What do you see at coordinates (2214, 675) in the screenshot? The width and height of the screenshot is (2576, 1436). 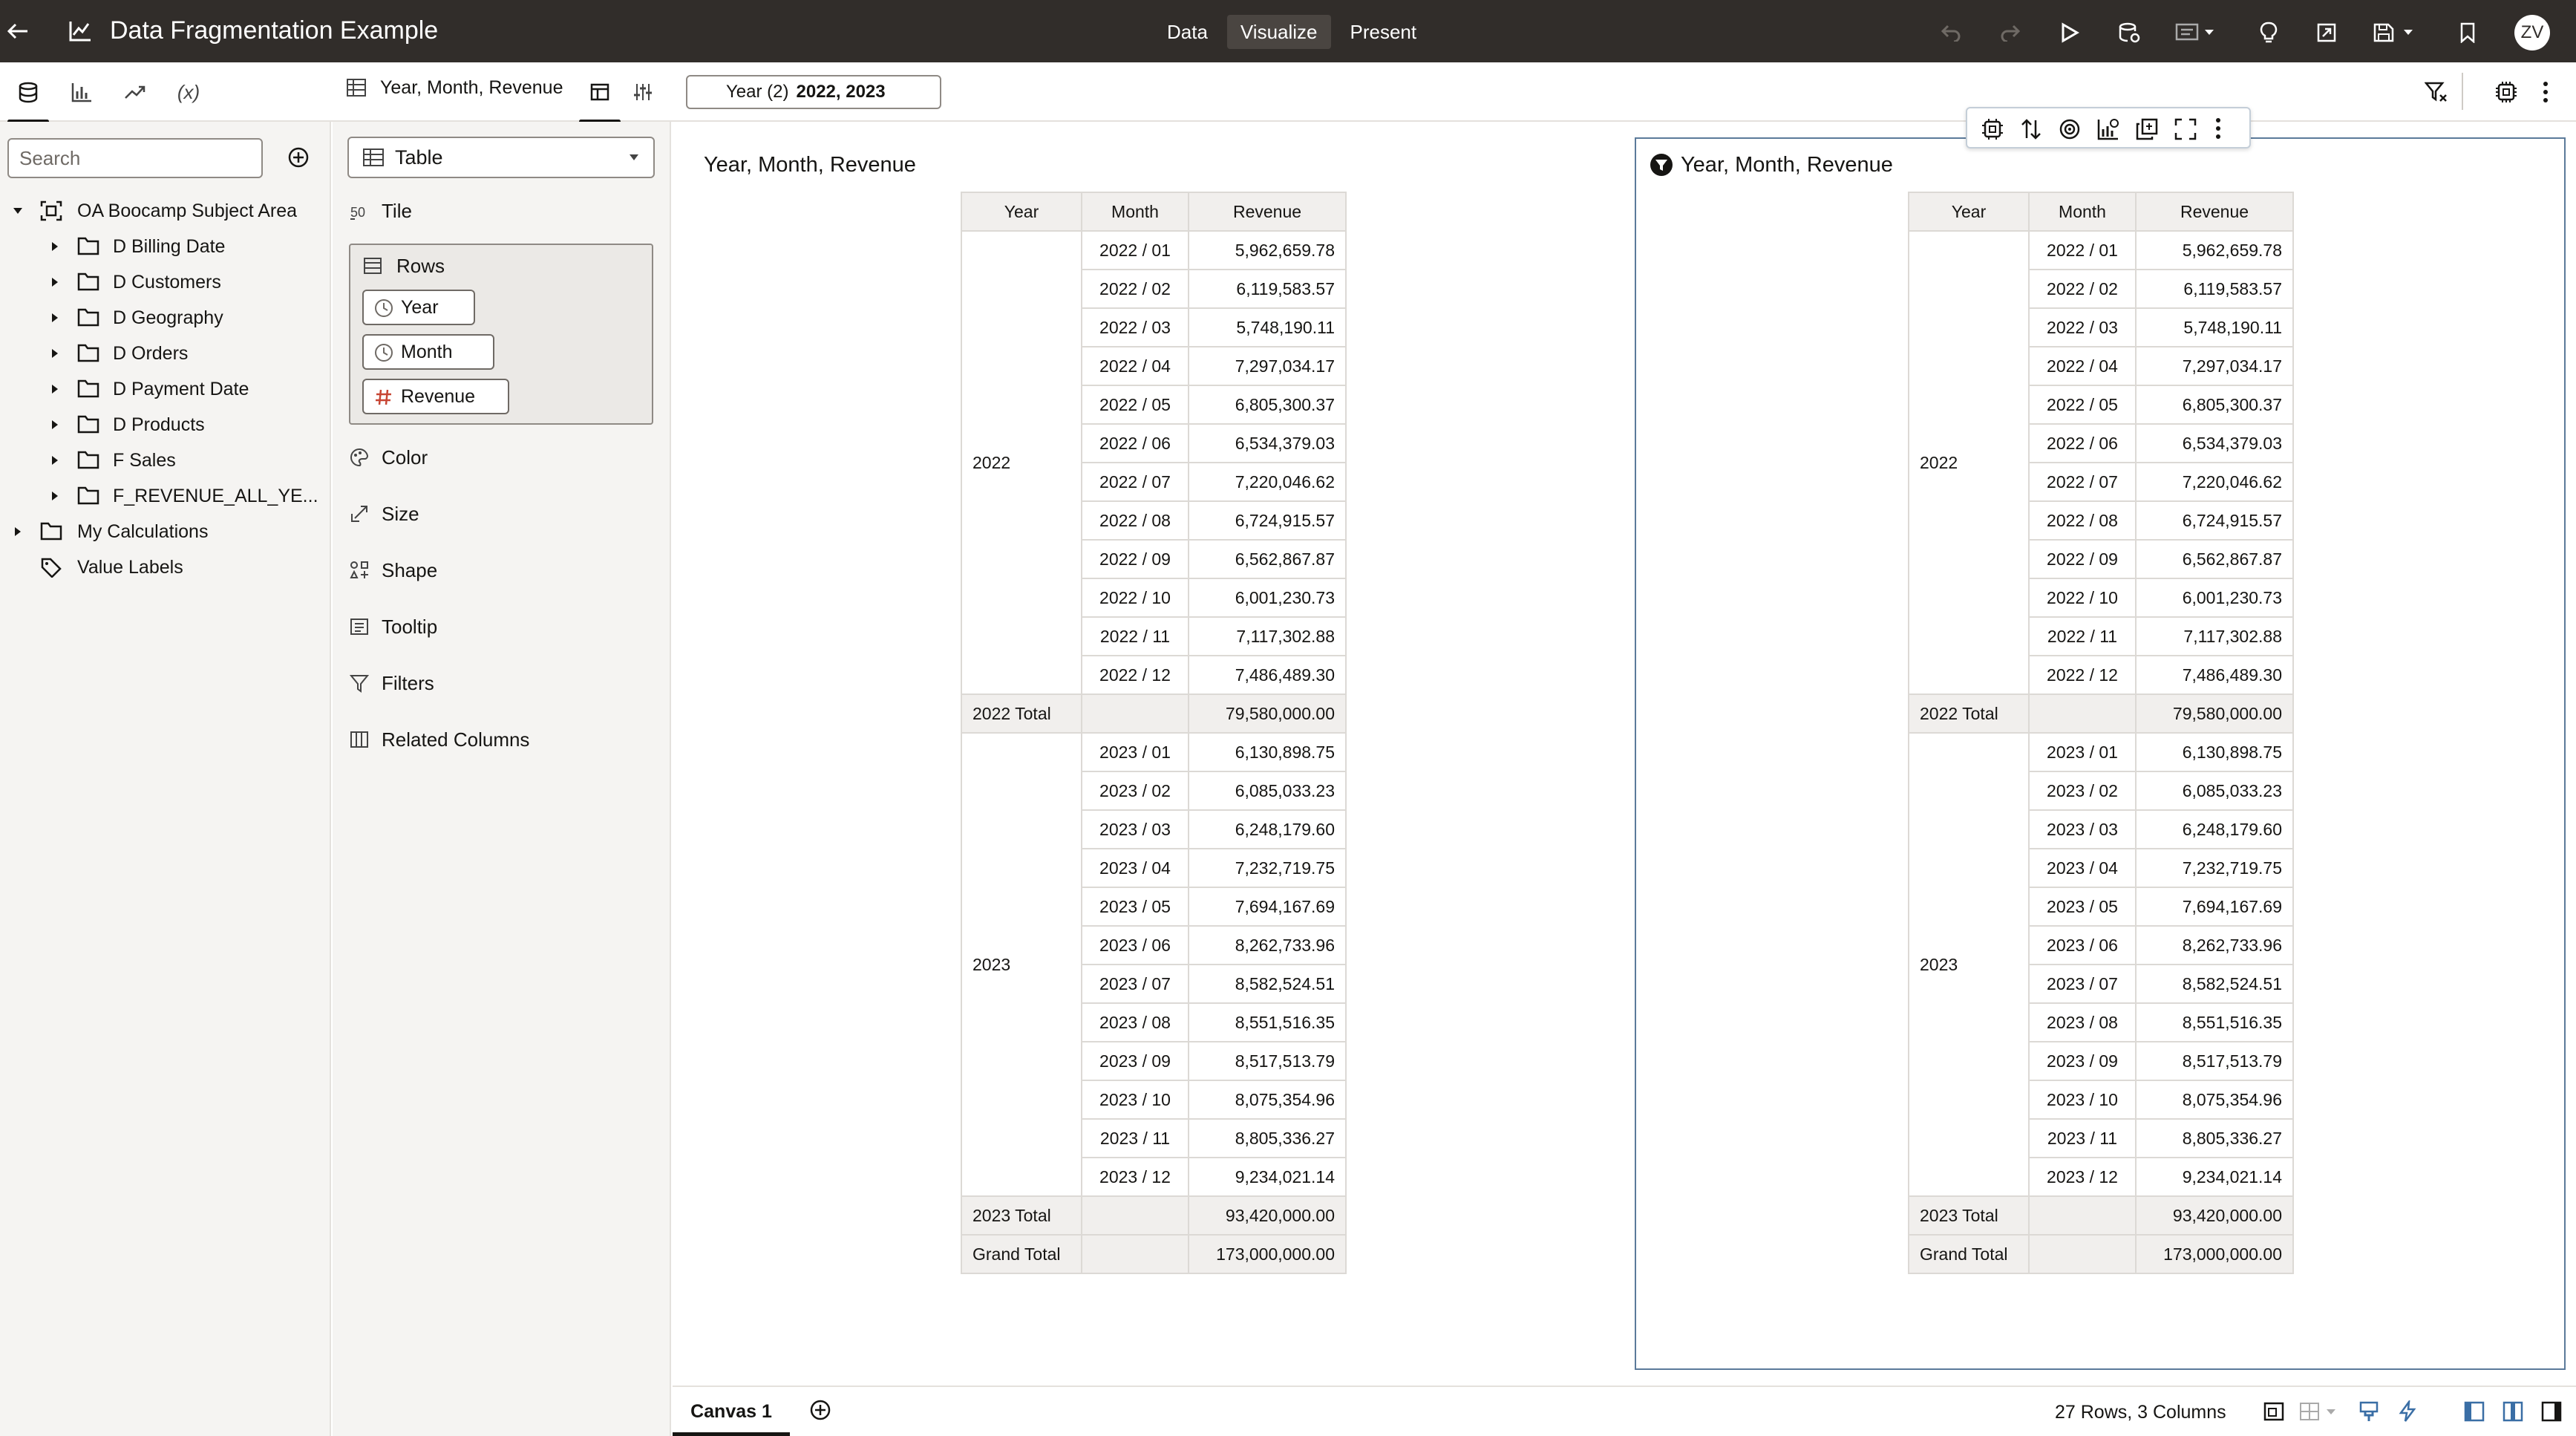 I see `revenue-cell: 7,486,489.30` at bounding box center [2214, 675].